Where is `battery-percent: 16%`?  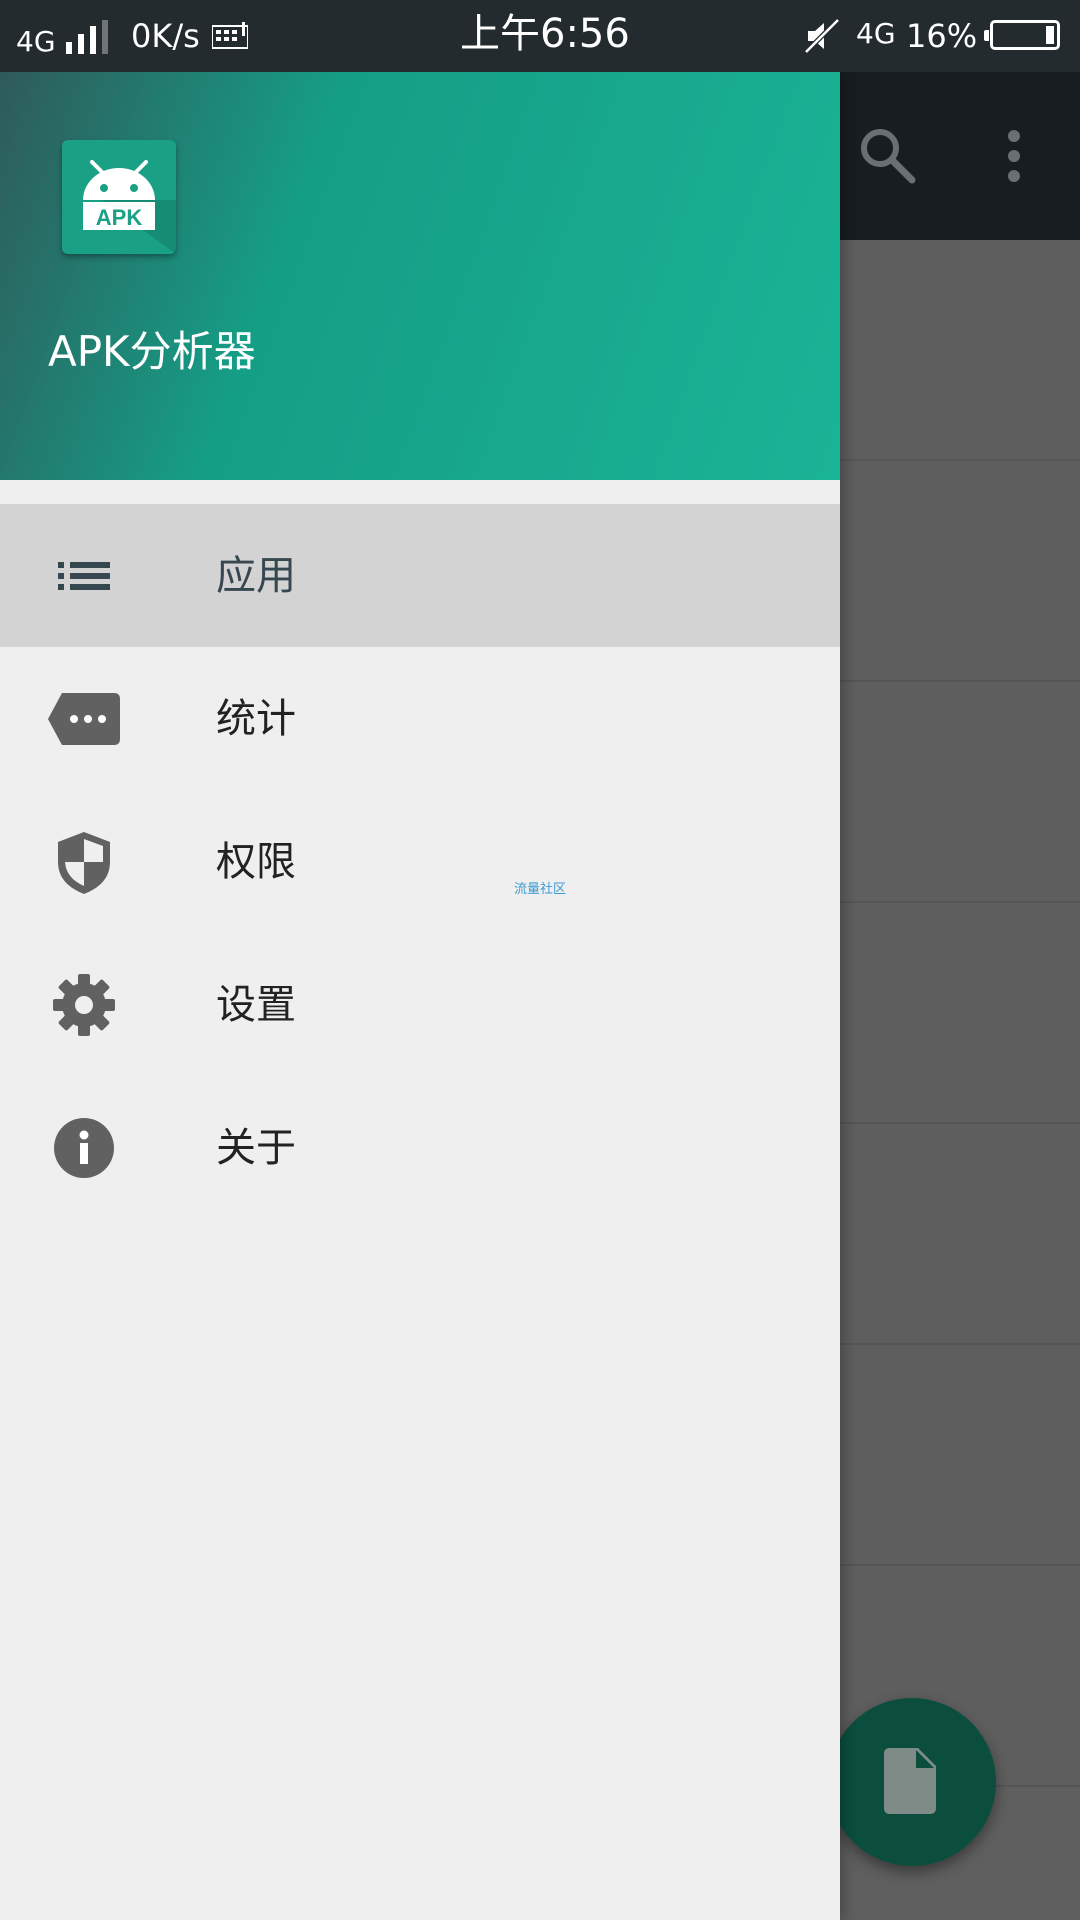
battery-percent: 16% is located at coordinates (942, 36).